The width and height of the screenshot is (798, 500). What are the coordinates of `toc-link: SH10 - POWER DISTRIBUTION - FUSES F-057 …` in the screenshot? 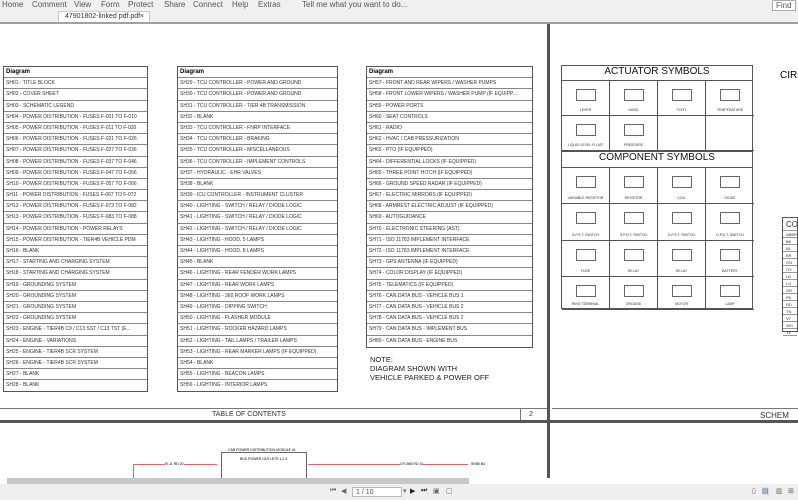 It's located at (75, 185).